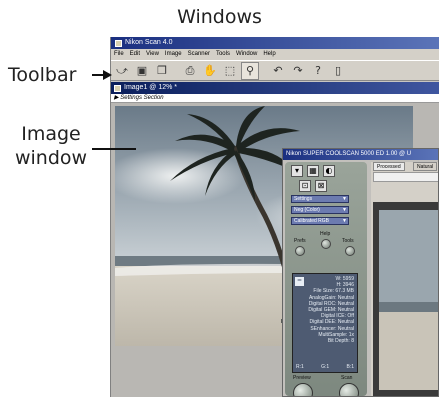 The height and width of the screenshot is (397, 439). I want to click on redo-icon: ↷, so click(298, 70).